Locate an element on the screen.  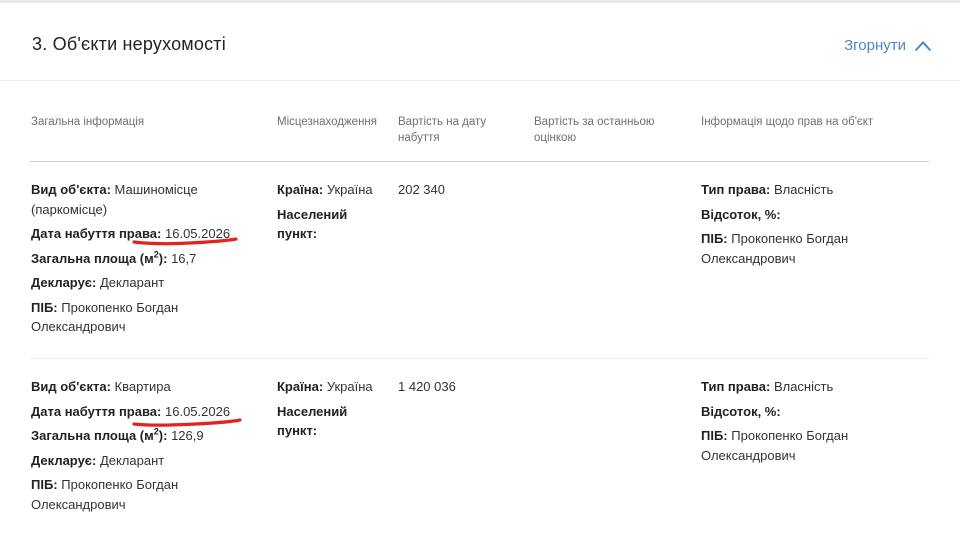
area-field: Загальна площа (м2): 126,9 is located at coordinates (117, 434).